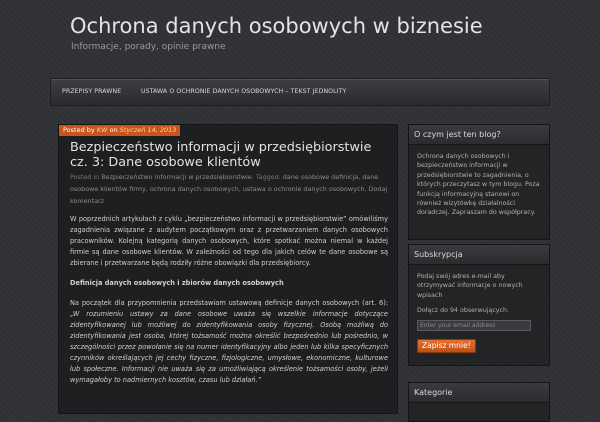 This screenshot has width=600, height=422. I want to click on post-author-link: KW, so click(102, 130).